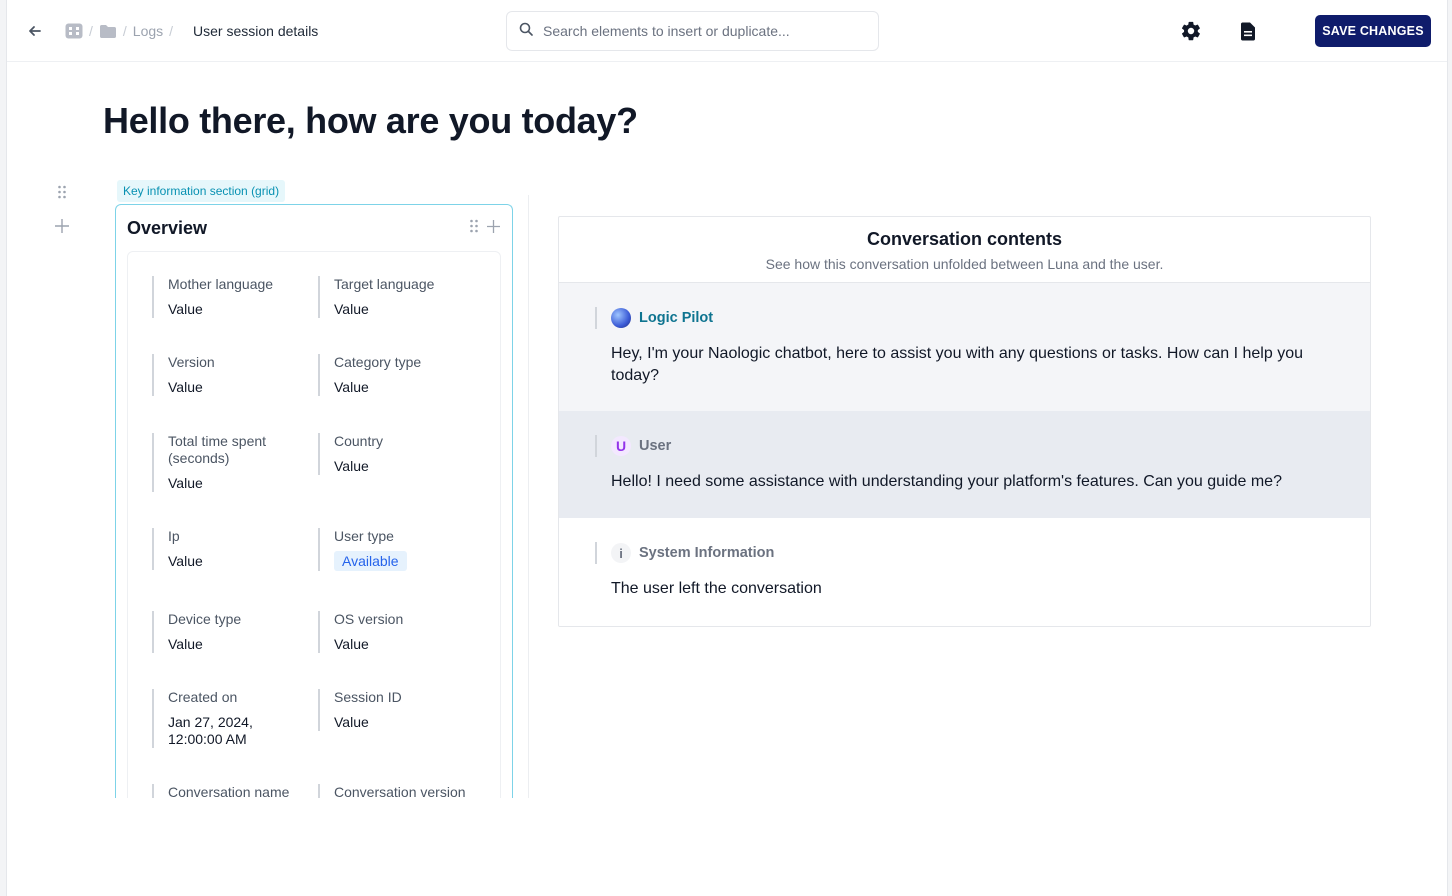 The image size is (1452, 896). Describe the element at coordinates (368, 697) in the screenshot. I see `field-label: Session ID` at that location.